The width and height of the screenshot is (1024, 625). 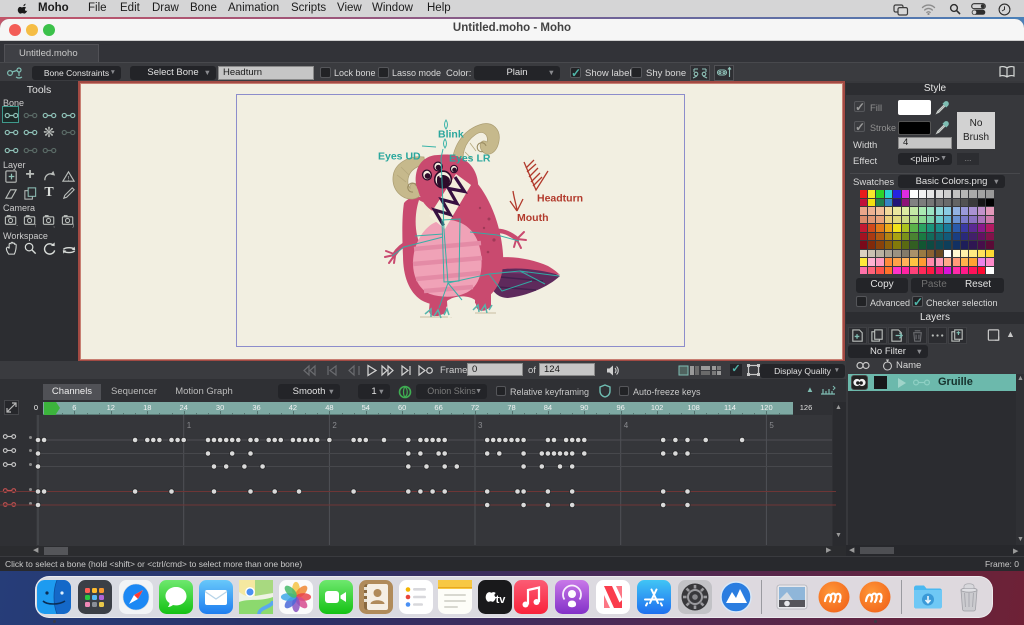 I want to click on svg-text: Headturn, so click(x=560, y=199).